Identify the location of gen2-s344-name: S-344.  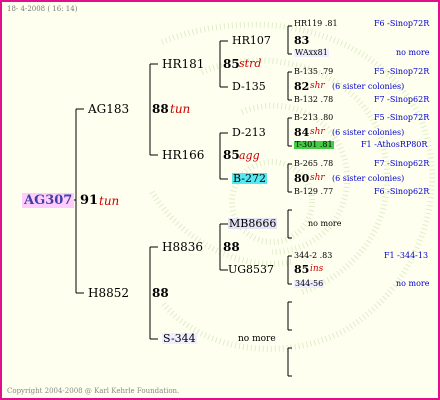
(179, 338).